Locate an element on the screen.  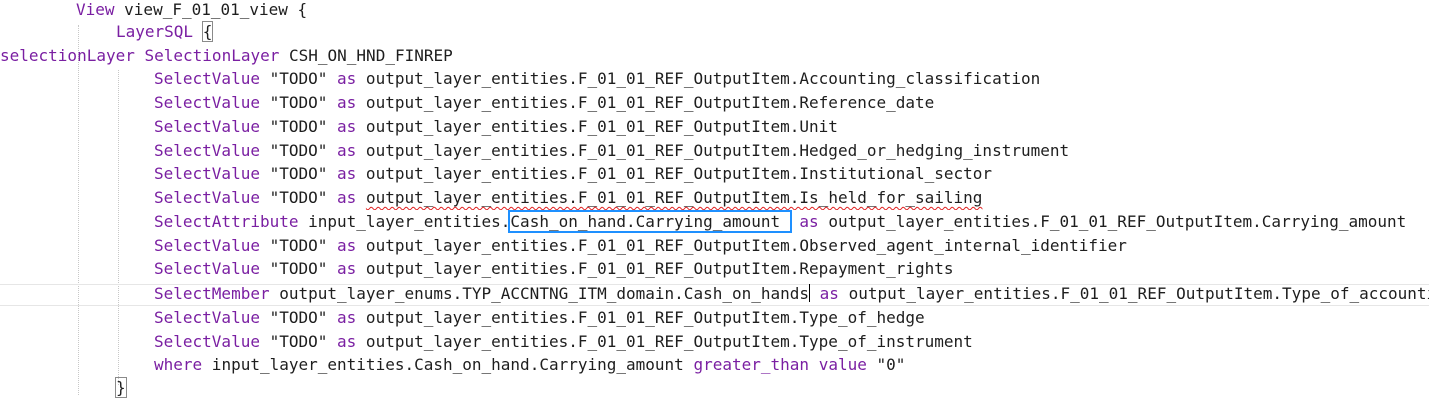
code-token: input_layer_entities. is located at coordinates (404, 221).